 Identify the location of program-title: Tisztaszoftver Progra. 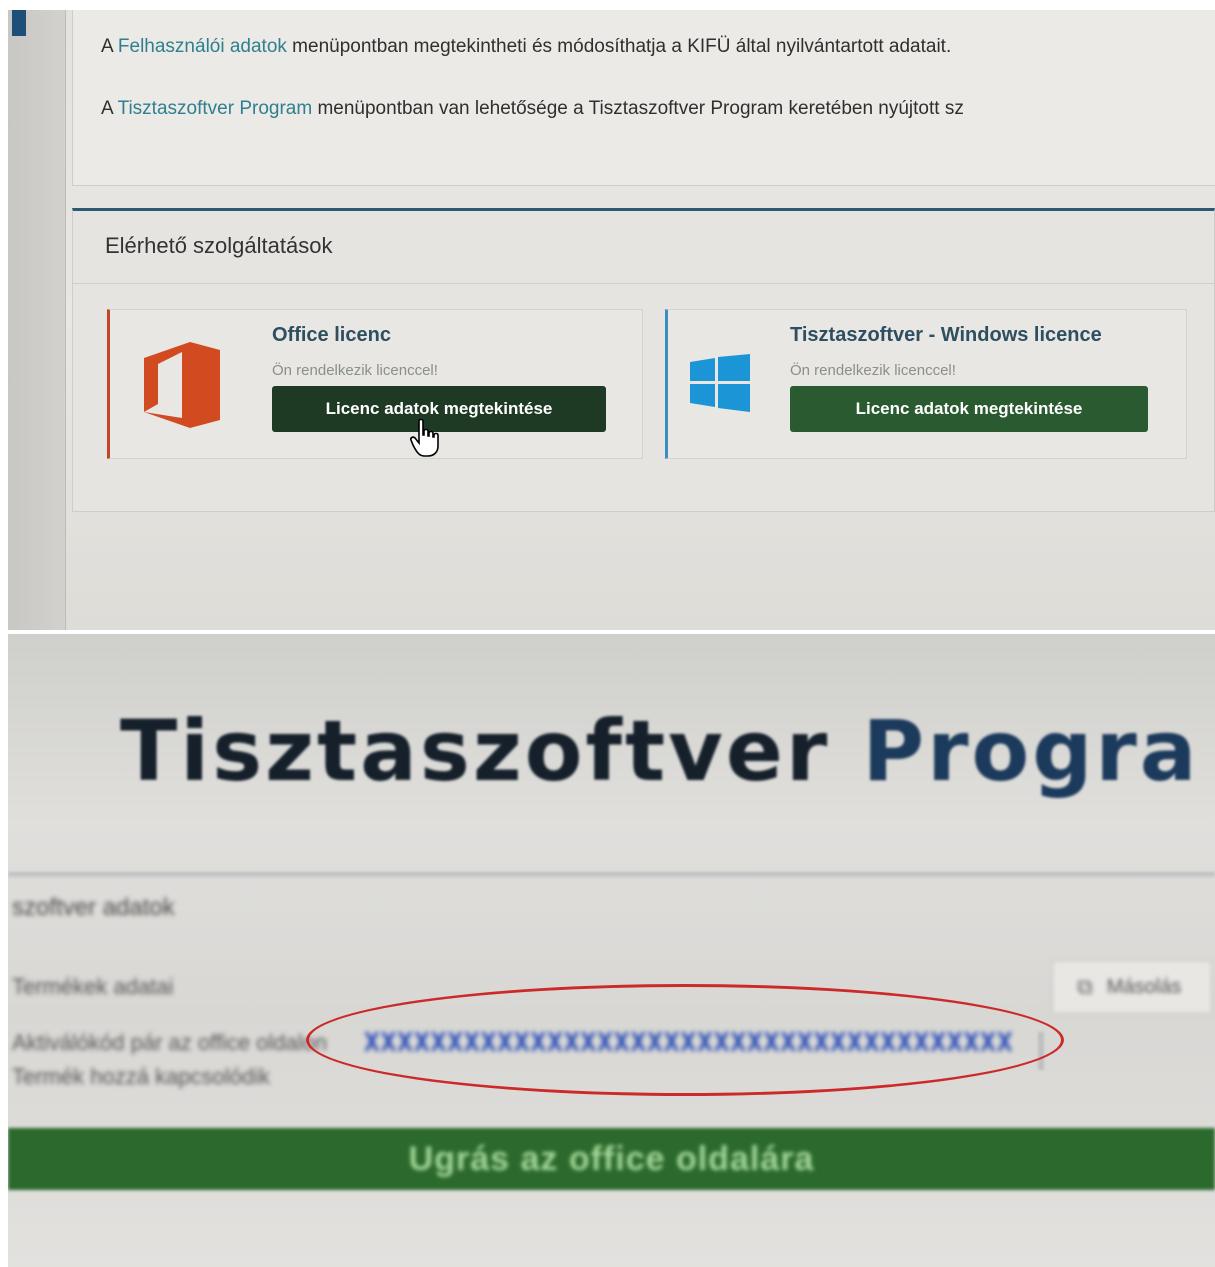
(659, 751).